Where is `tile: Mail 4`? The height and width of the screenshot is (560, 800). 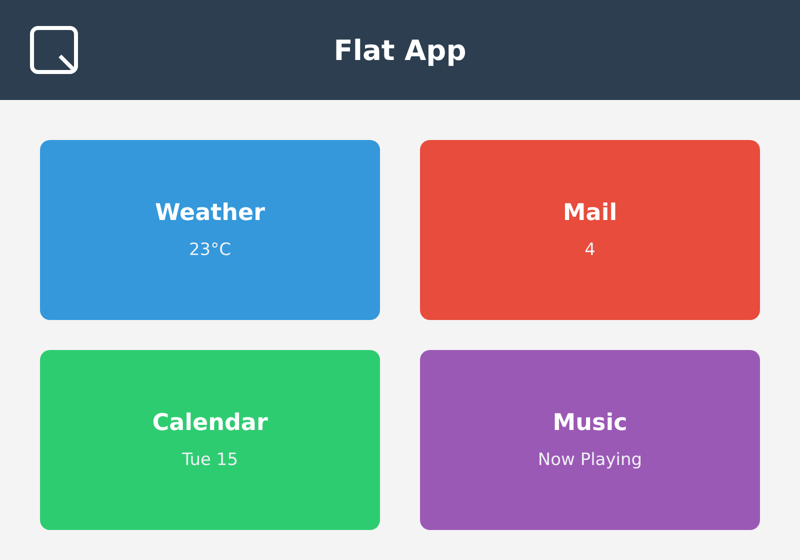
tile: Mail 4 is located at coordinates (590, 230).